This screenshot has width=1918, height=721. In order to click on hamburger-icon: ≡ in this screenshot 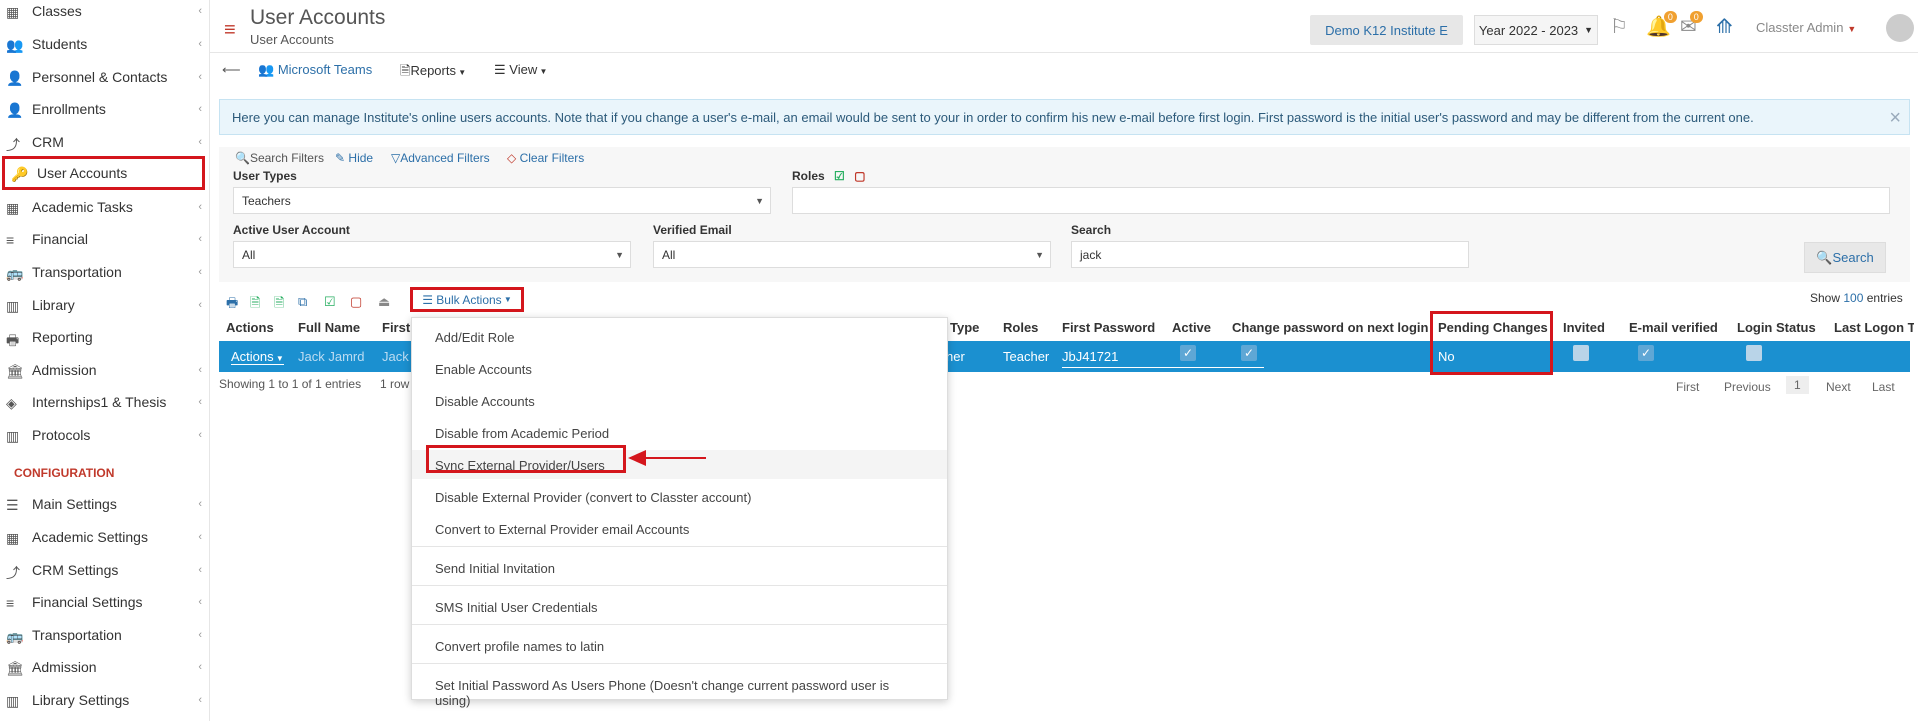, I will do `click(230, 30)`.